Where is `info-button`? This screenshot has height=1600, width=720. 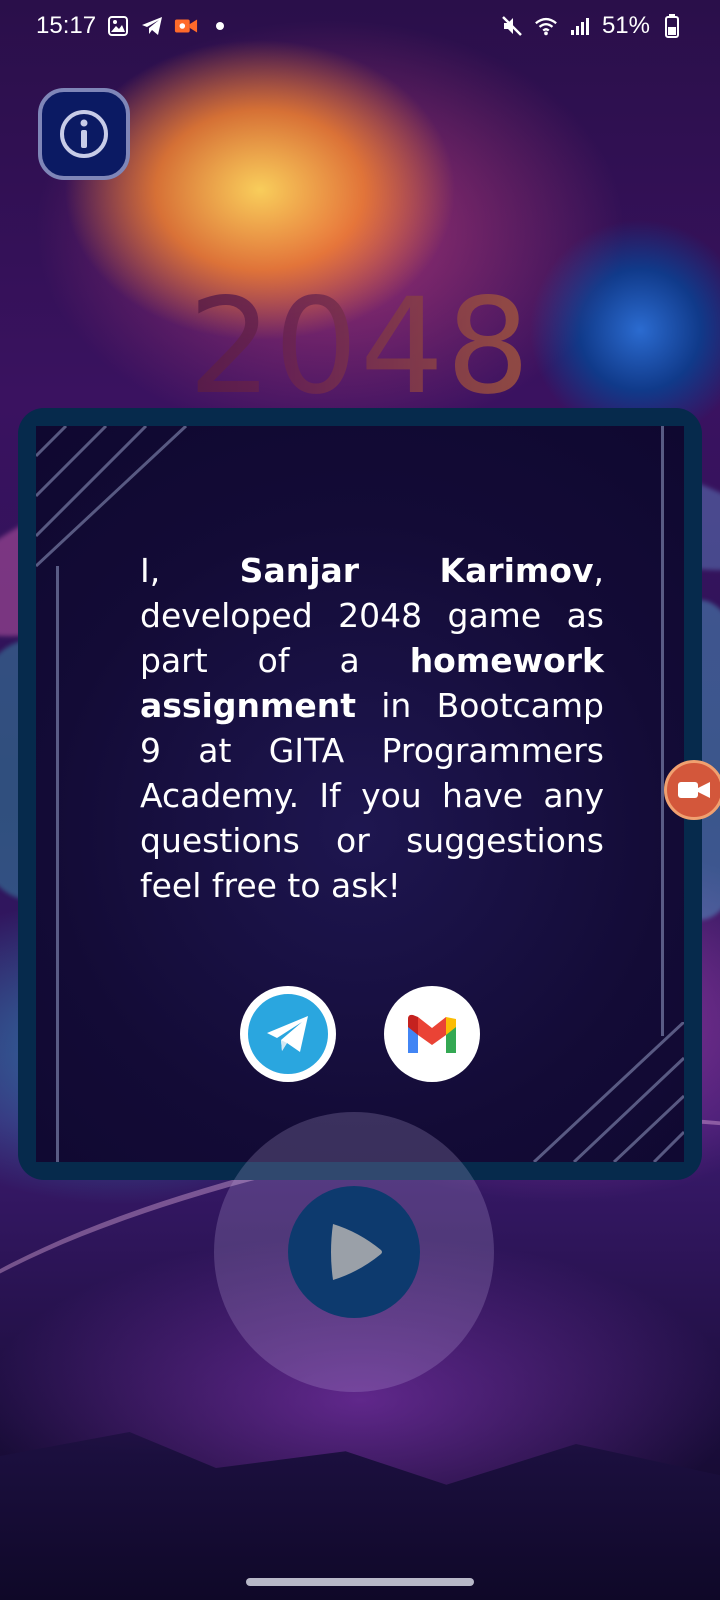
info-button is located at coordinates (84, 134).